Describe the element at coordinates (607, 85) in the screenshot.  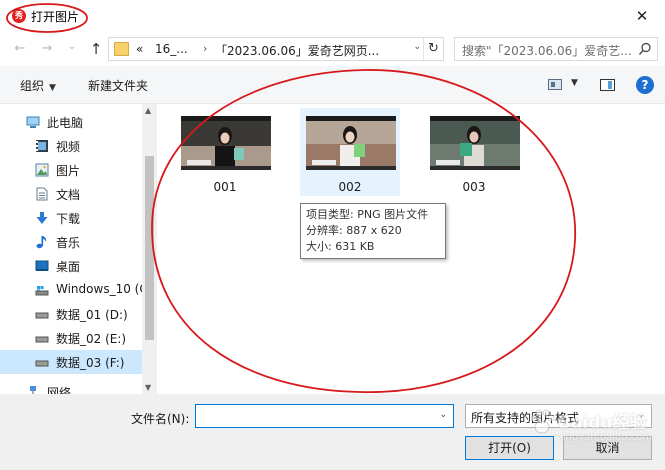
I see `preview-pane-icon` at that location.